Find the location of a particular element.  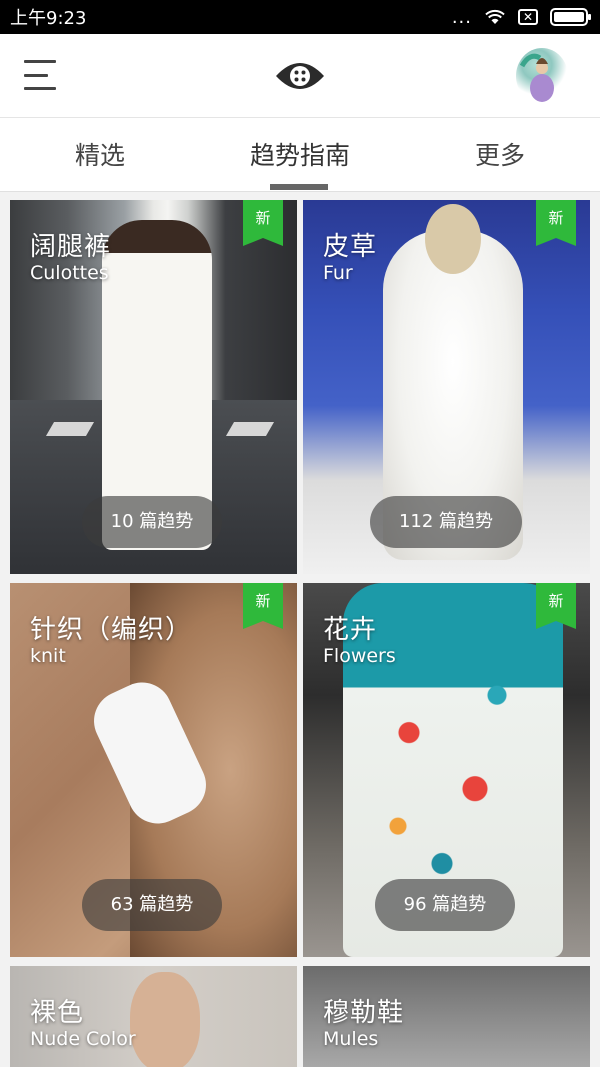

trend-count-pill: 63 篇趋势 is located at coordinates (152, 905).